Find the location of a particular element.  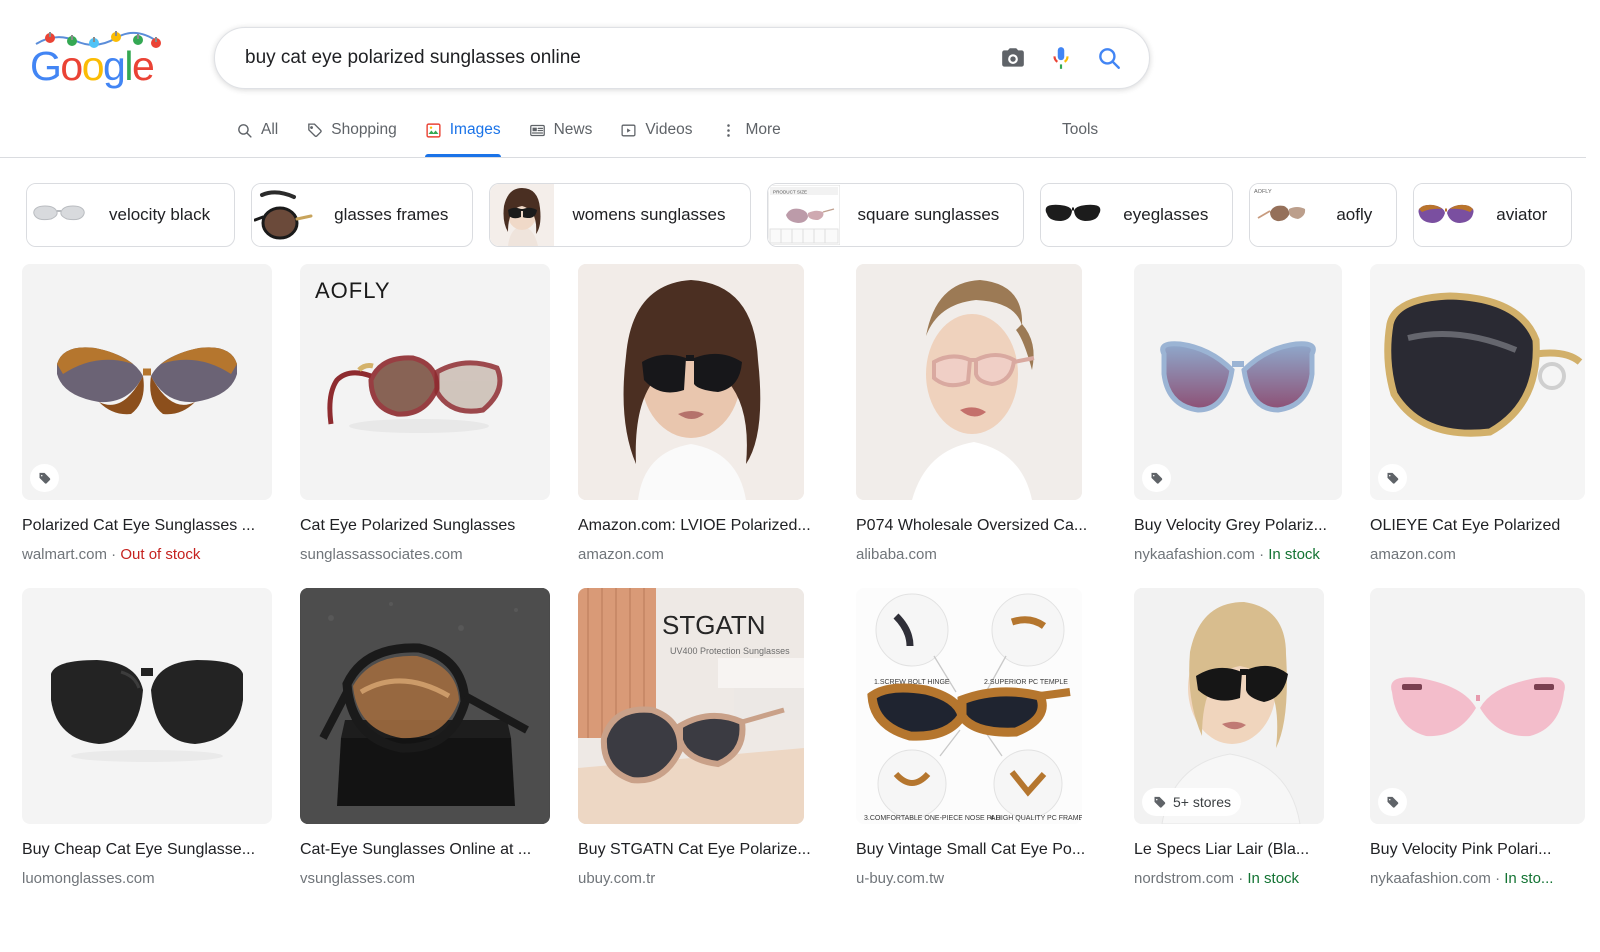

camera-icon is located at coordinates (1013, 58).